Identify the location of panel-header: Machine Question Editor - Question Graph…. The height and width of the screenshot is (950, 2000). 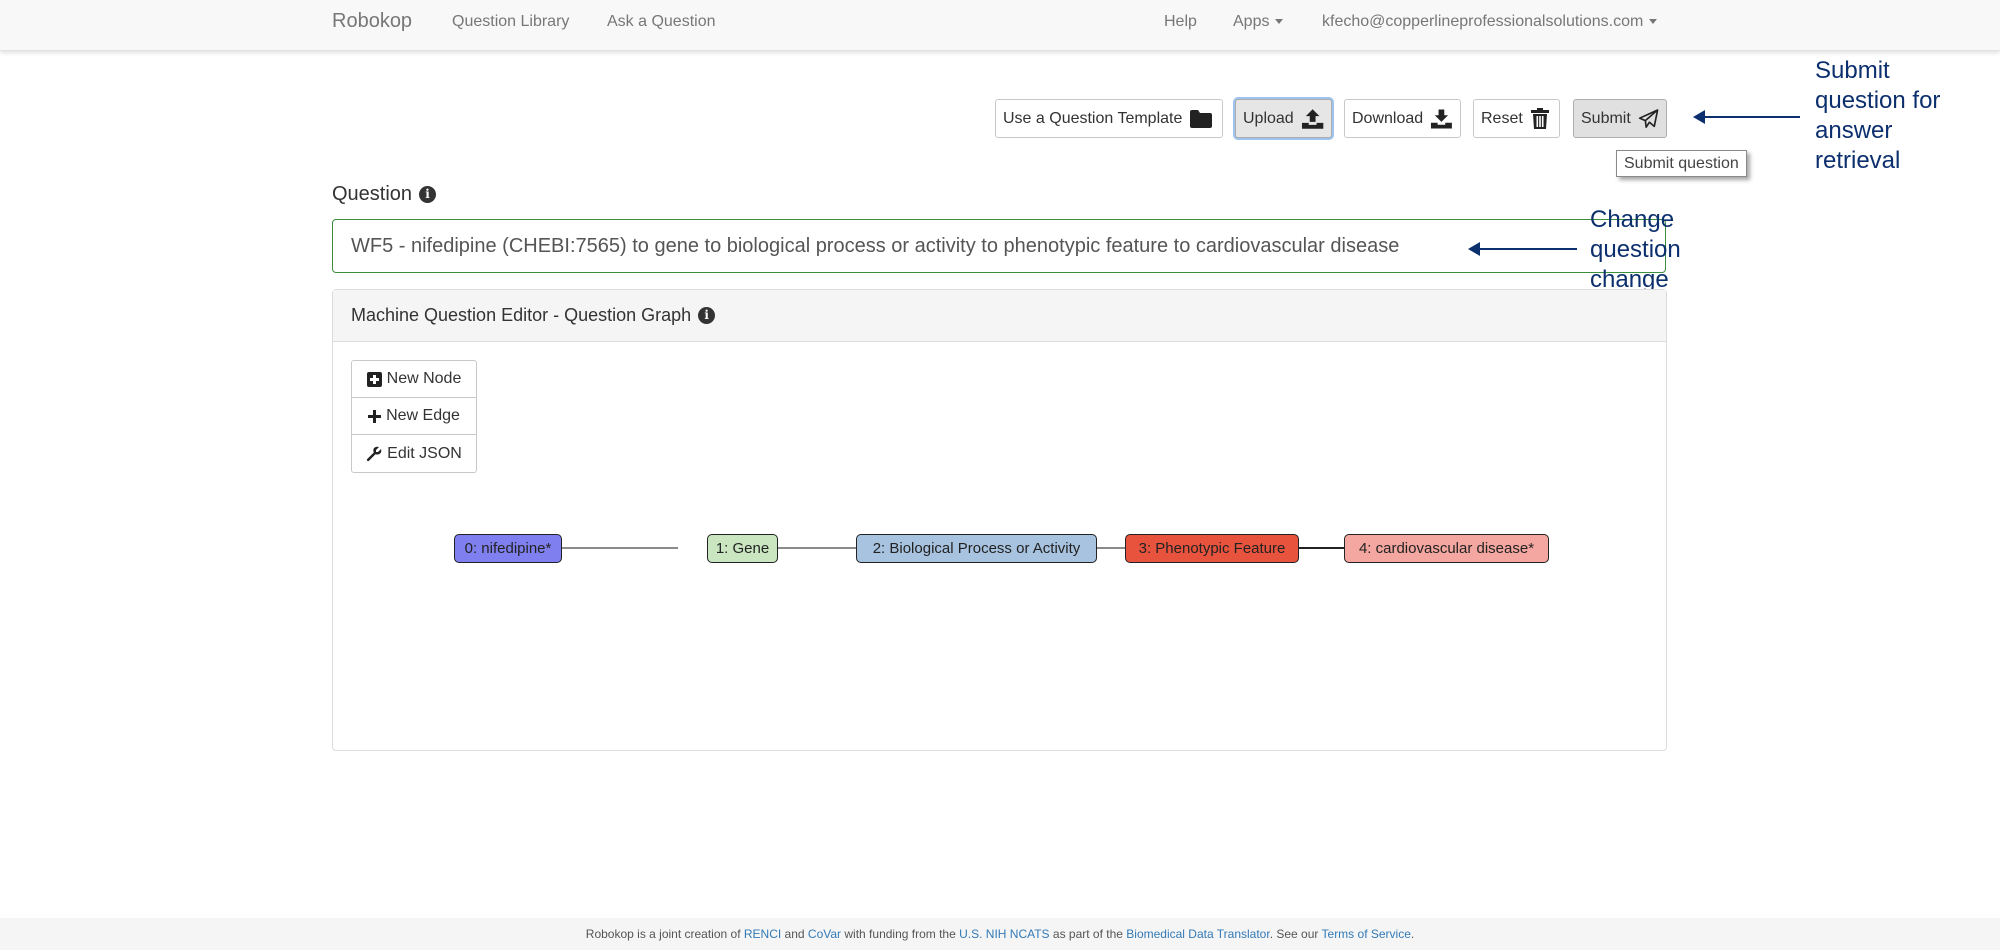
(999, 316).